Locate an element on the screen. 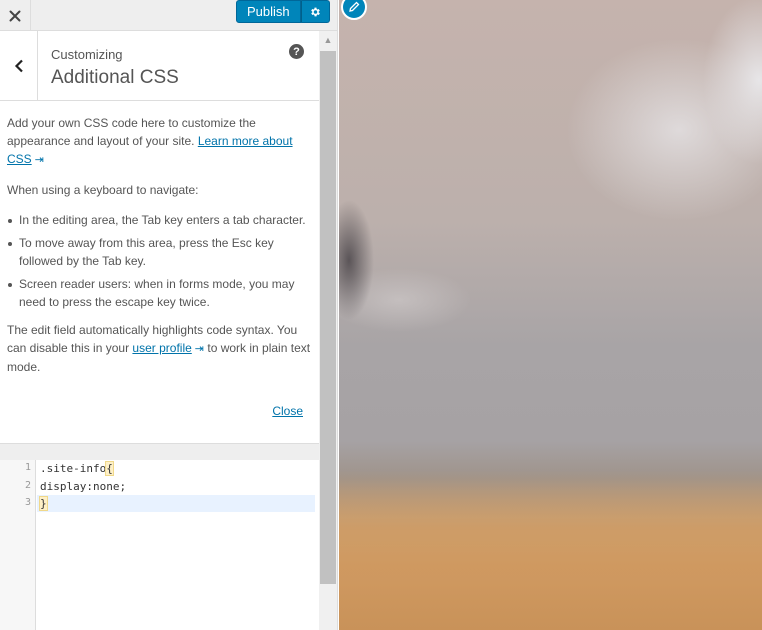 The image size is (762, 630). scrollbar-thumb is located at coordinates (328, 317).